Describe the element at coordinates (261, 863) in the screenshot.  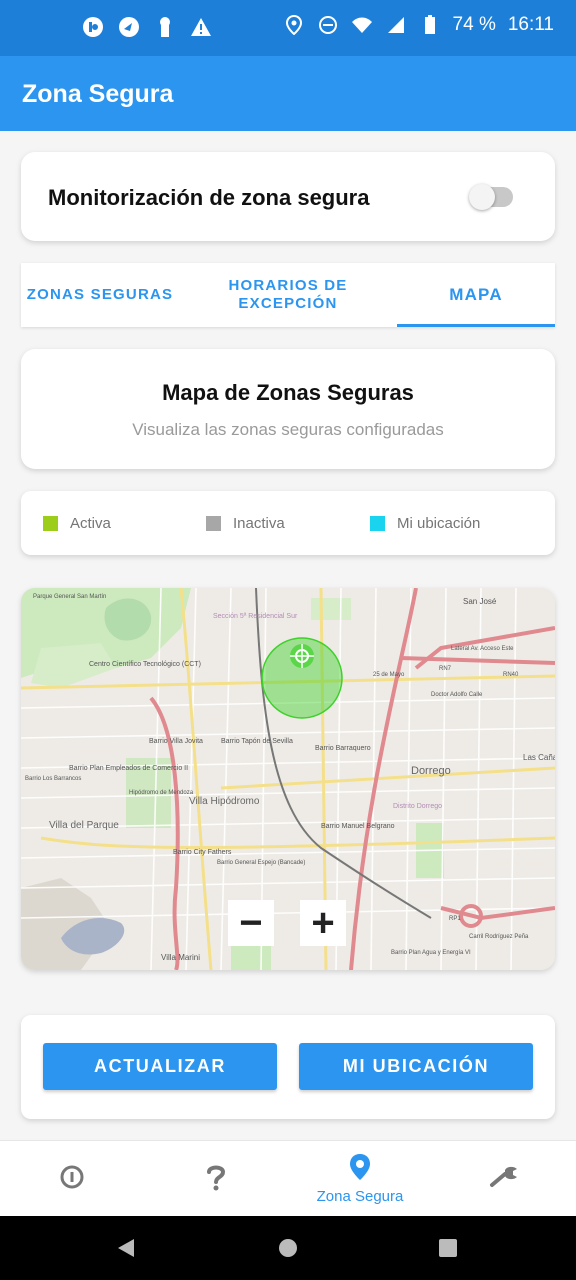
I see `map-label-l13: Barrio General Espejo (Bancade)` at that location.